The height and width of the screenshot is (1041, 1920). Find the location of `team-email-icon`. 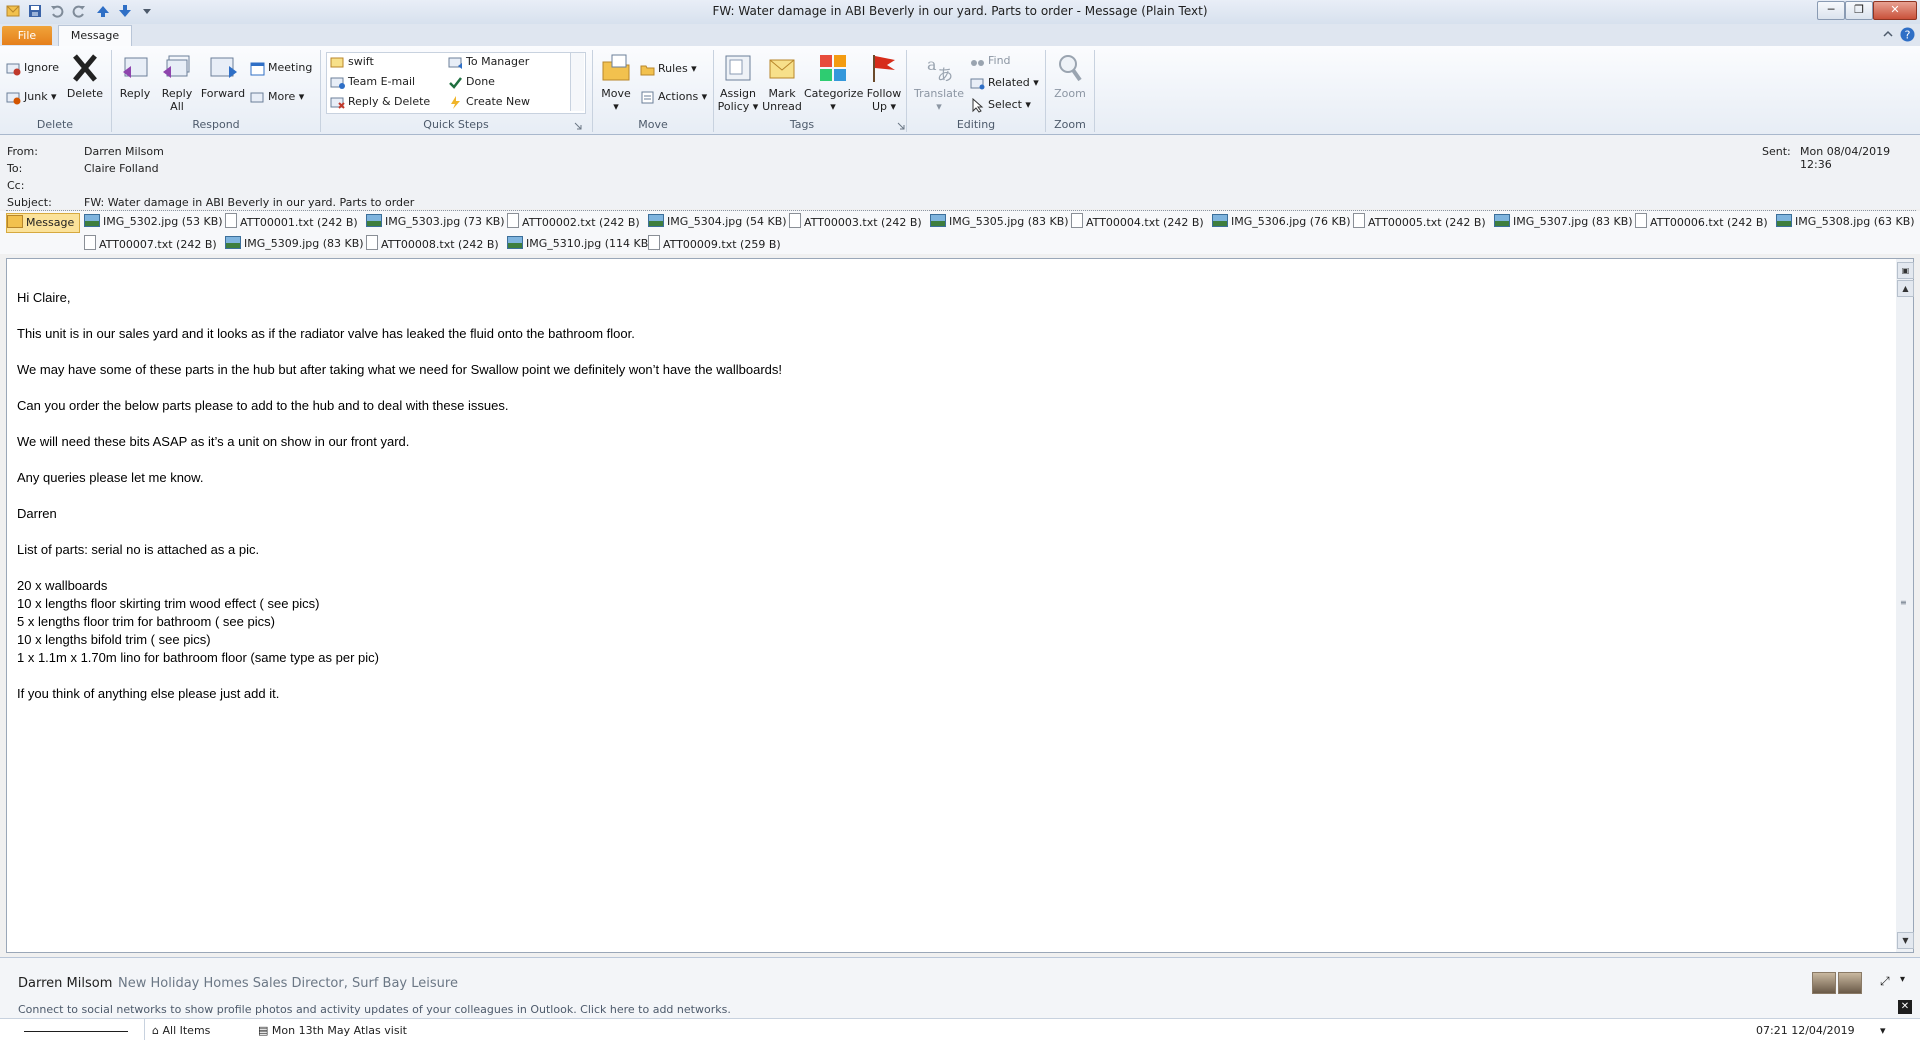

team-email-icon is located at coordinates (337, 82).